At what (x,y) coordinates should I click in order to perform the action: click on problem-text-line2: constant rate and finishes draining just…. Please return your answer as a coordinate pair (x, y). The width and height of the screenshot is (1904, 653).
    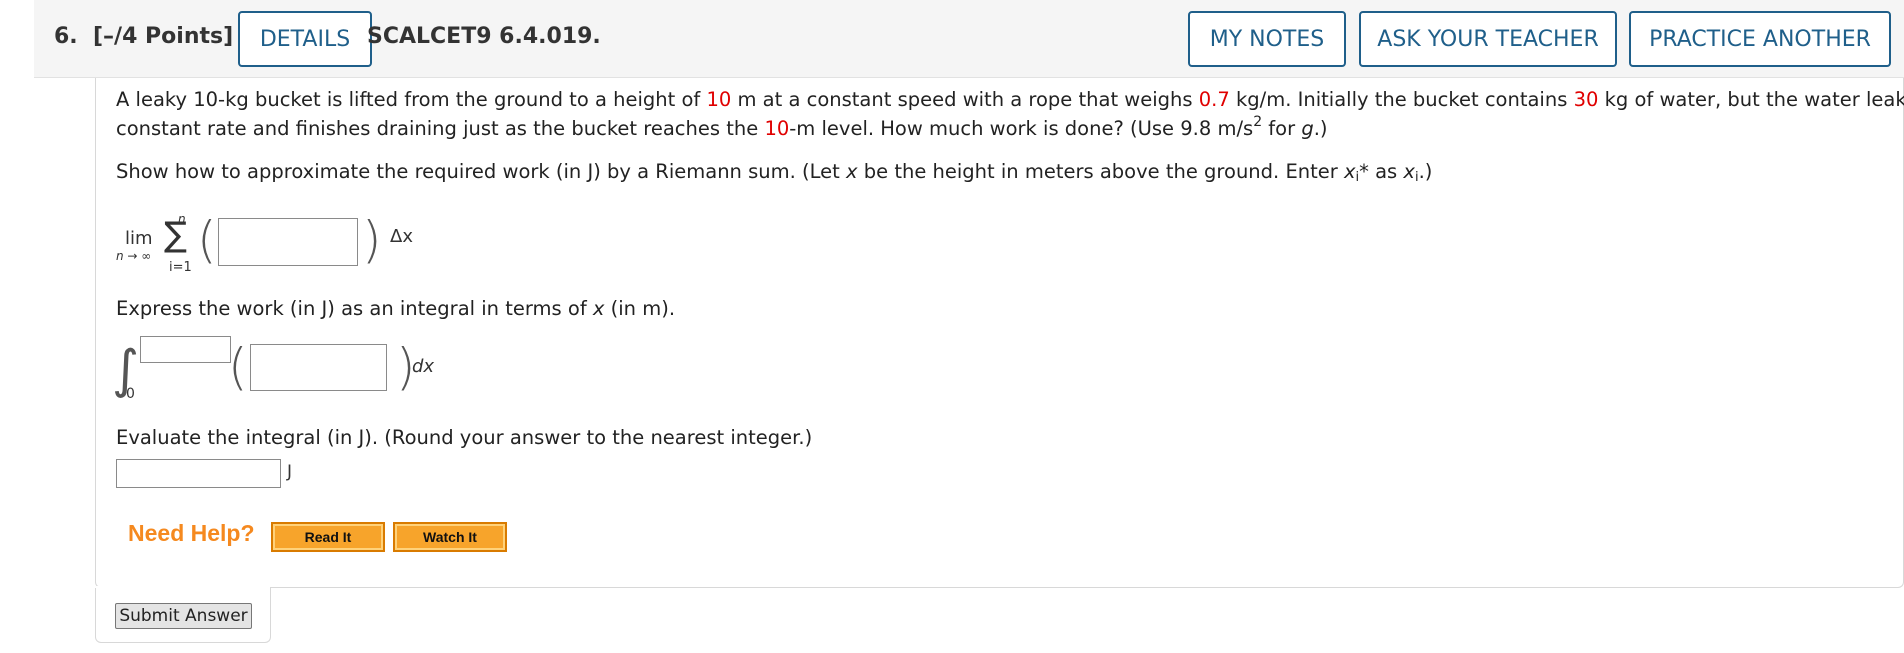
    Looking at the image, I should click on (722, 127).